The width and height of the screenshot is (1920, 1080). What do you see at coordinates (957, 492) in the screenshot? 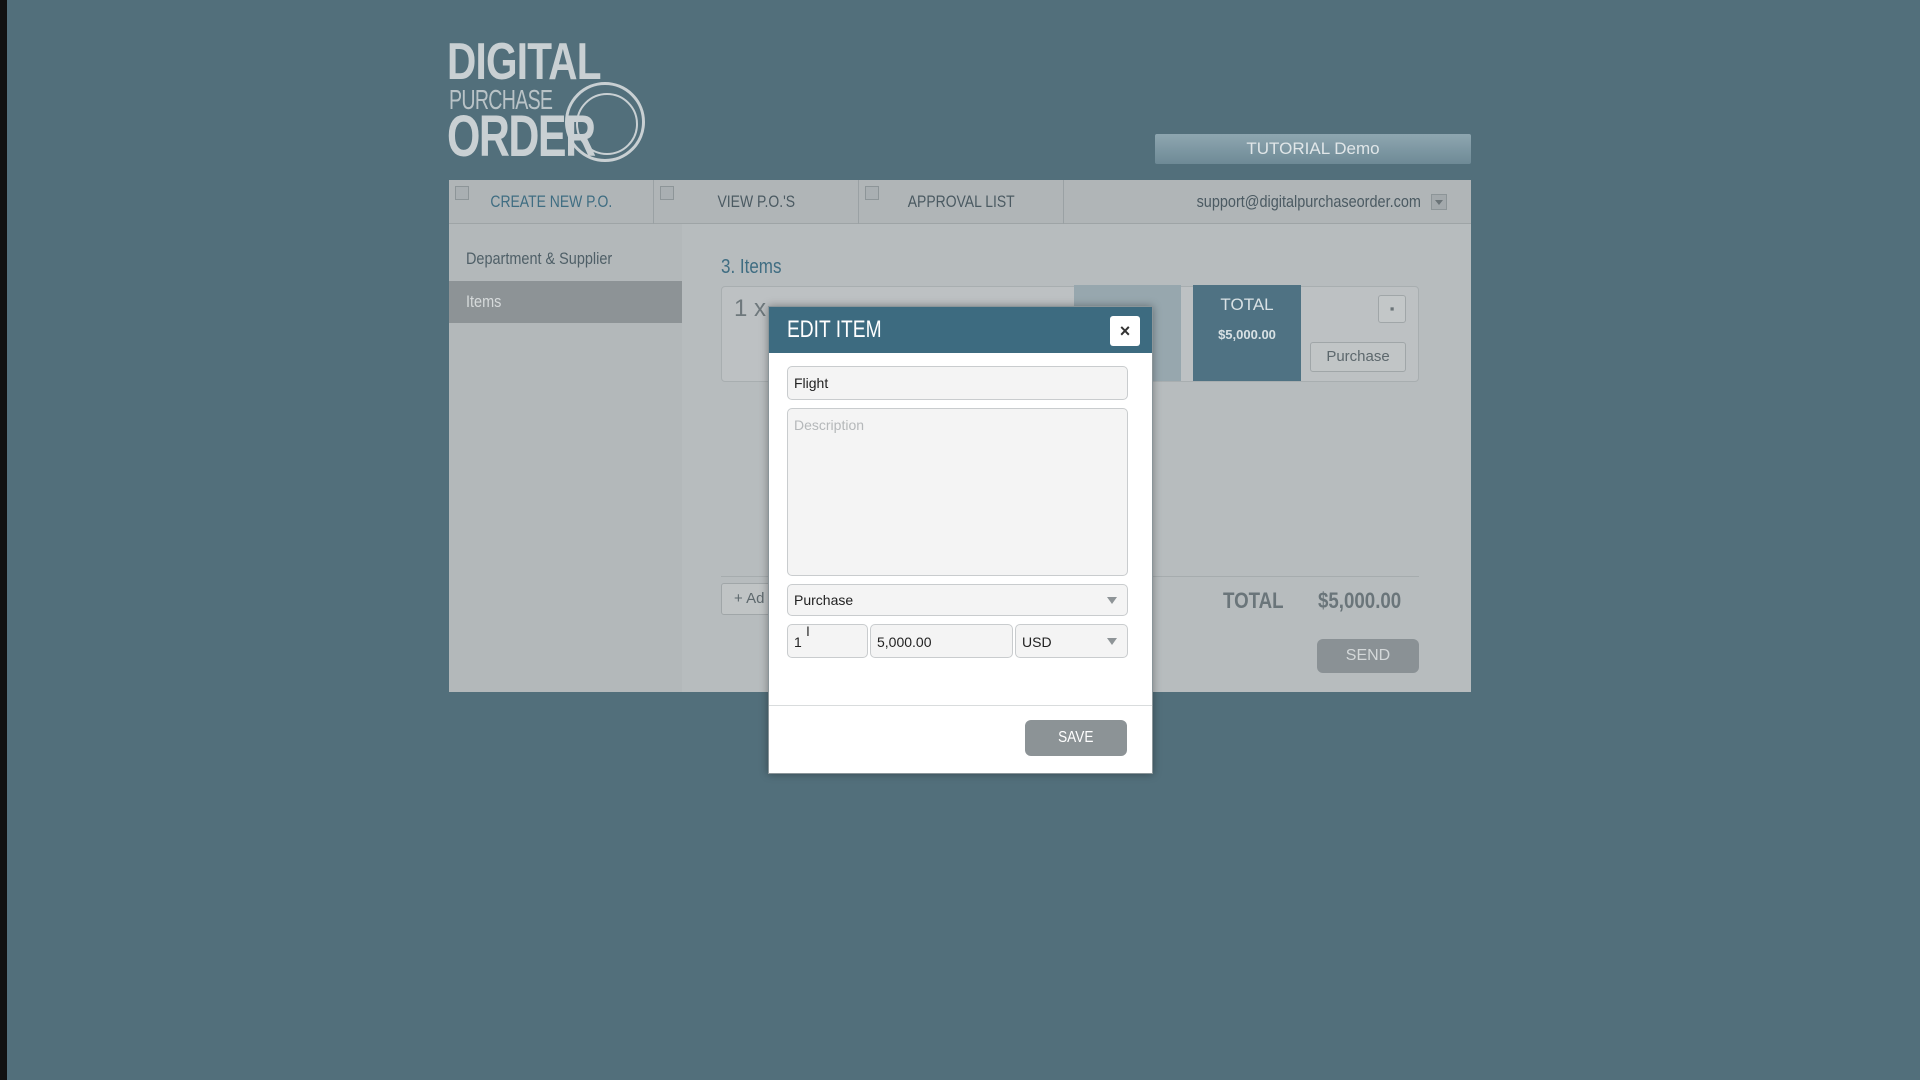
I see `description-textarea: Description` at bounding box center [957, 492].